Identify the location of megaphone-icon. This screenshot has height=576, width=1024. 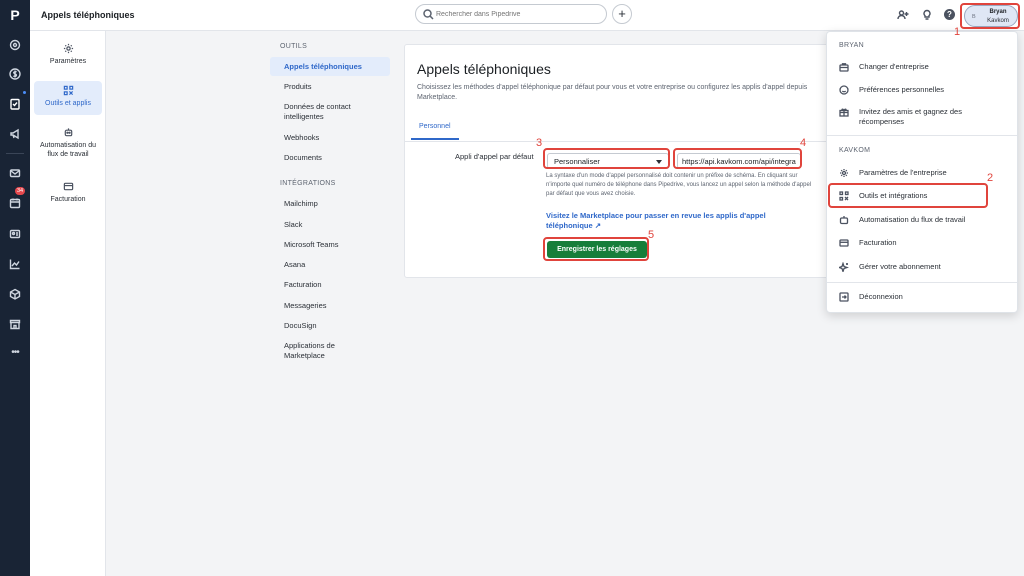
(15, 134).